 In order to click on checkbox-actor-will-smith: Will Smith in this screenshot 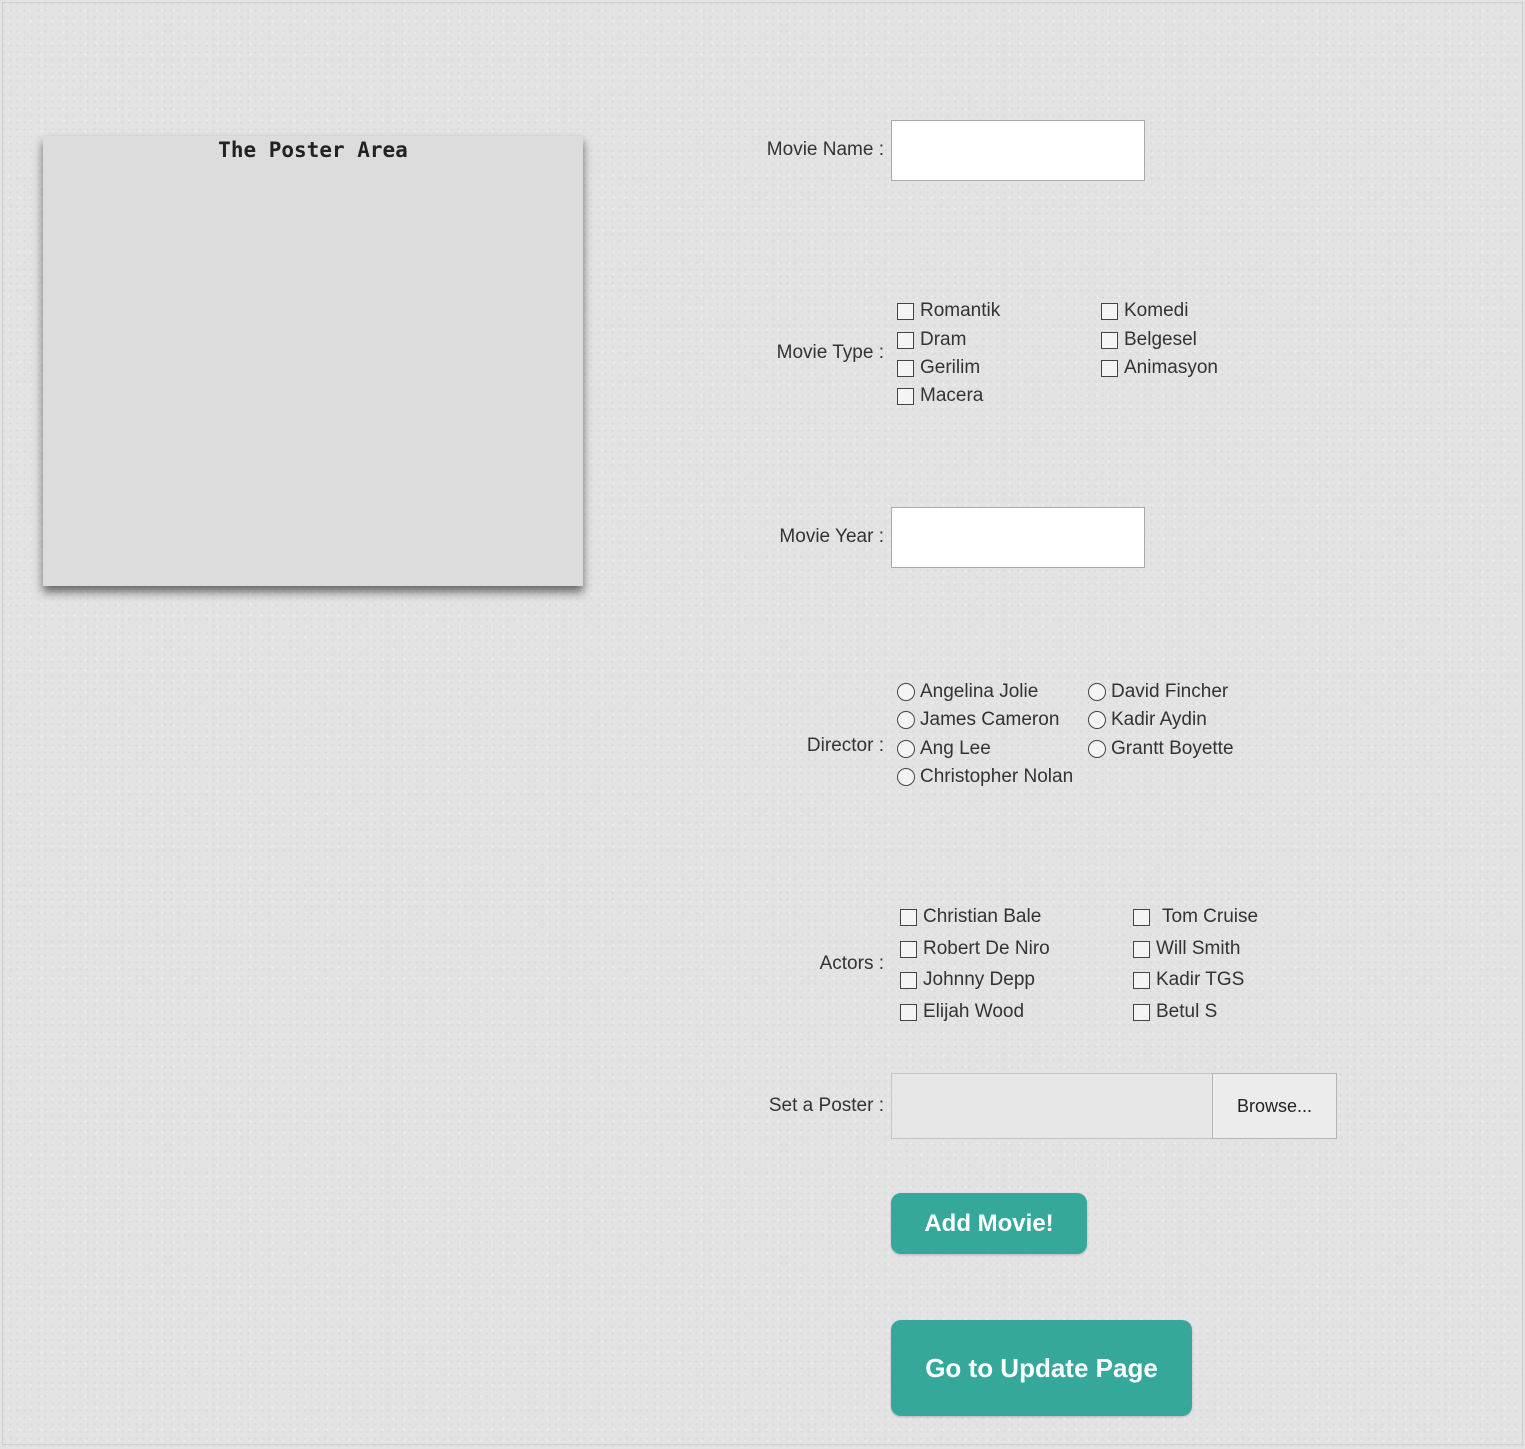, I will do `click(1186, 949)`.